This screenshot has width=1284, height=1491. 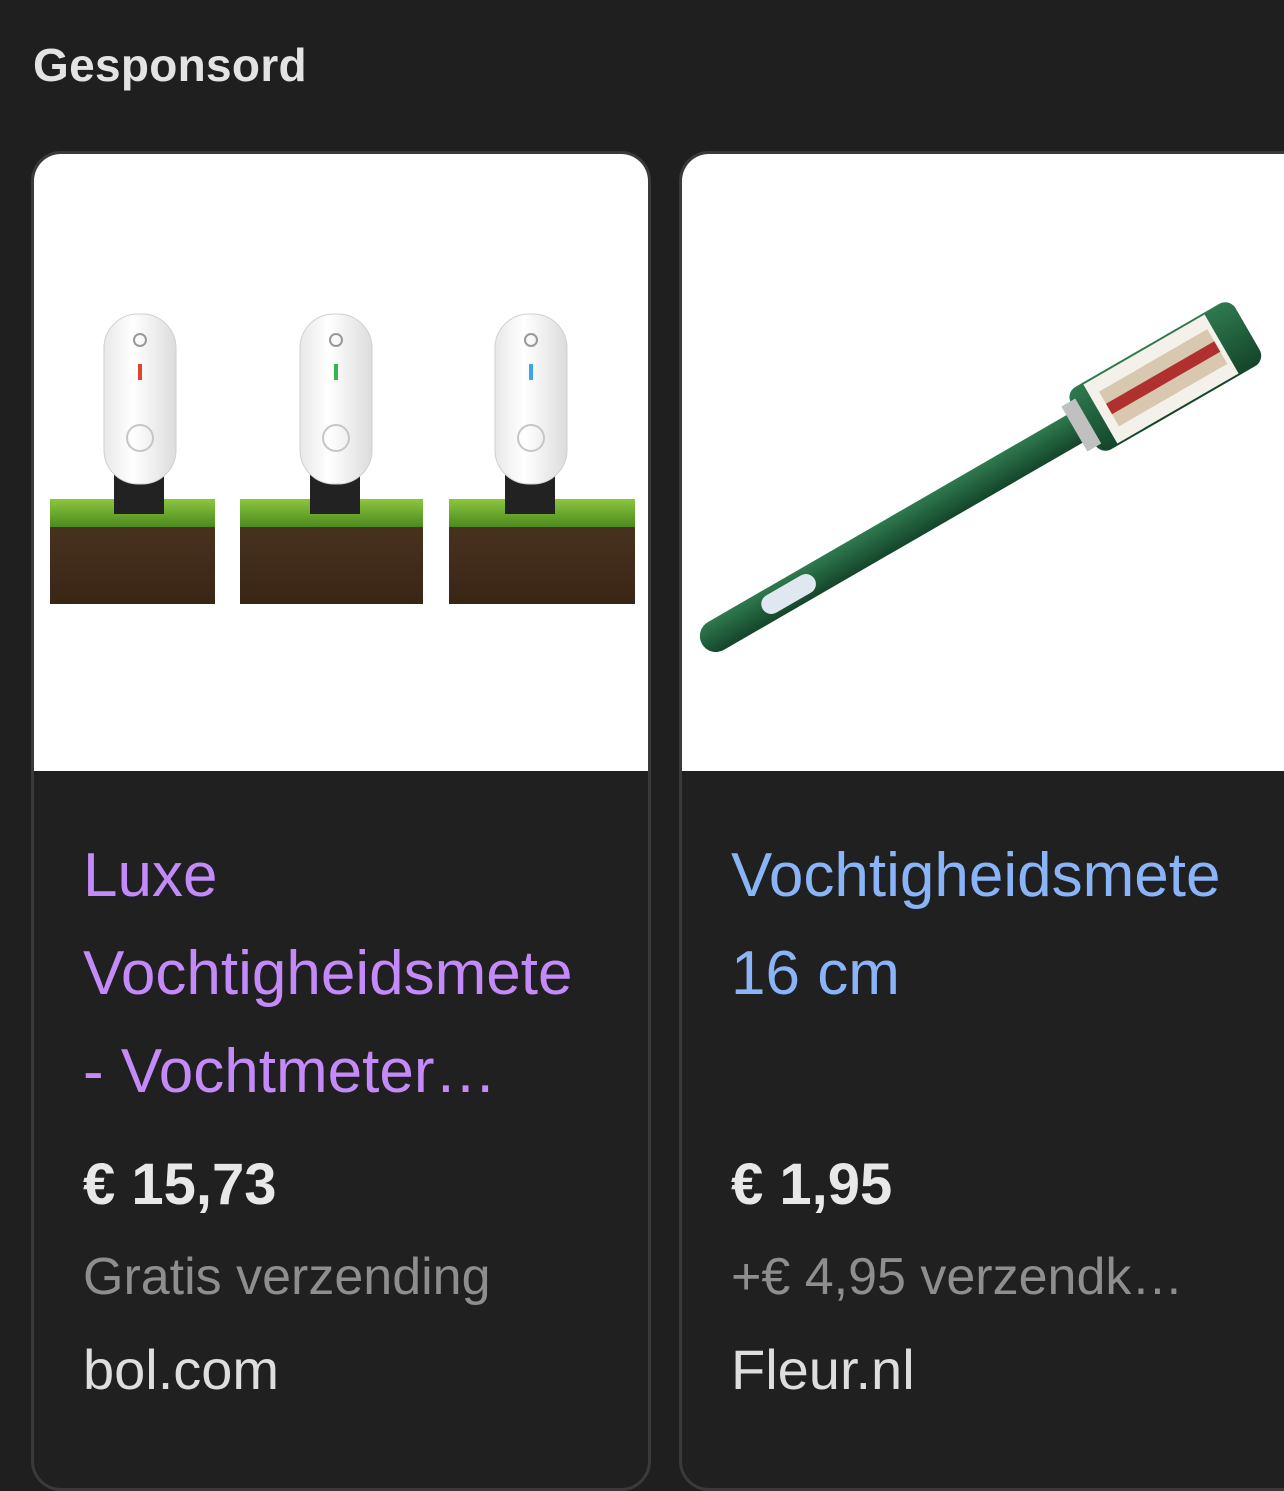 What do you see at coordinates (823, 1369) in the screenshot?
I see `product-seller-2: Fleur.nl` at bounding box center [823, 1369].